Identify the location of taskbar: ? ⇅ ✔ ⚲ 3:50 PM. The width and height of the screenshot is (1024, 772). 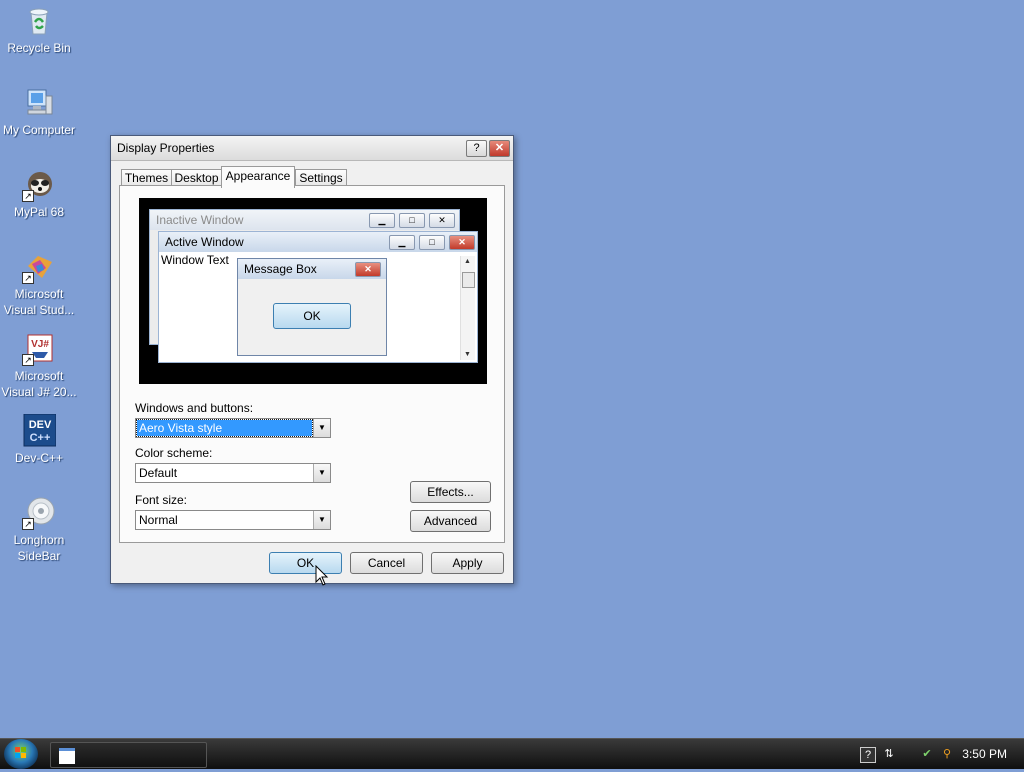
(512, 753).